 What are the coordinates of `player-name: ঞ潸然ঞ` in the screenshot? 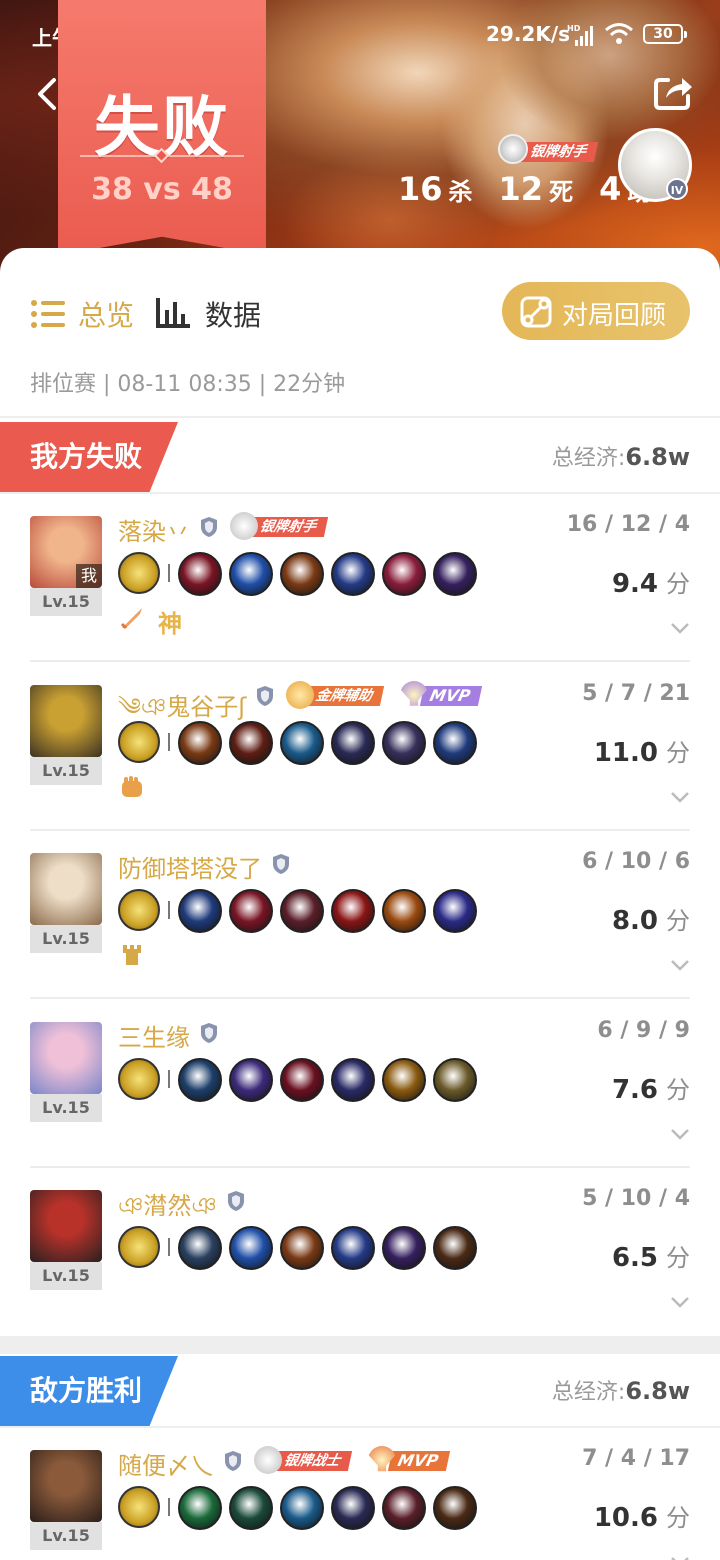 It's located at (167, 1207).